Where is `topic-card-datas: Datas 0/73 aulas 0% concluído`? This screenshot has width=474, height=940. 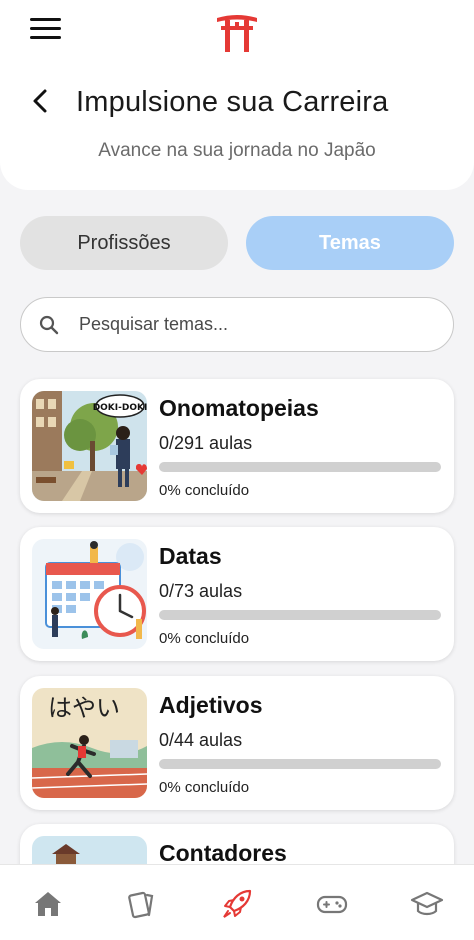
topic-card-datas: Datas 0/73 aulas 0% concluído is located at coordinates (237, 594).